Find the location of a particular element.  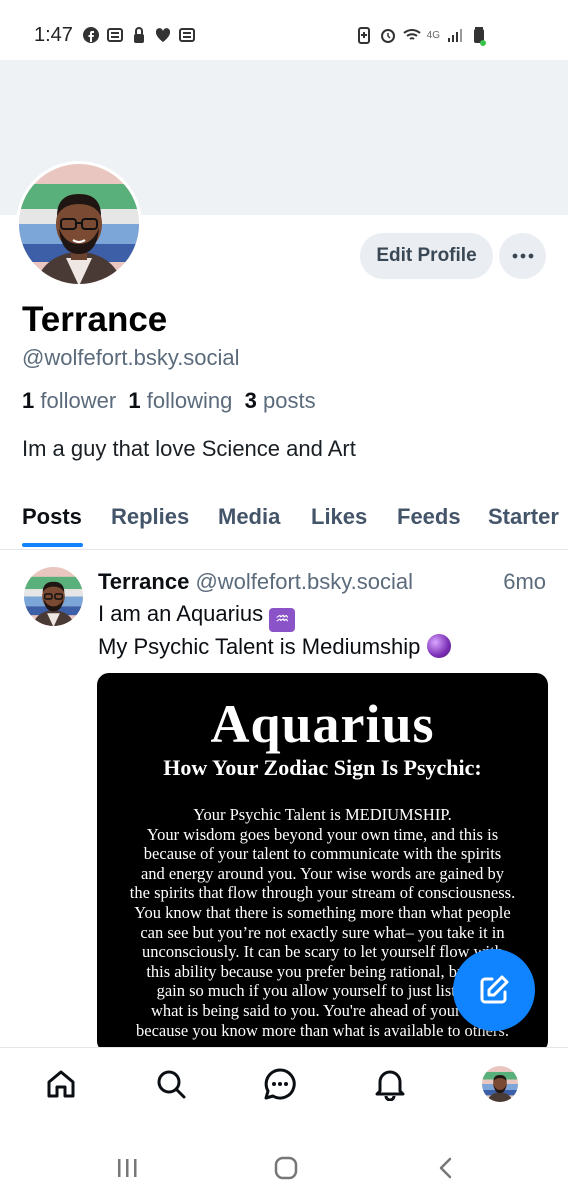

nav-home is located at coordinates (61, 1084).